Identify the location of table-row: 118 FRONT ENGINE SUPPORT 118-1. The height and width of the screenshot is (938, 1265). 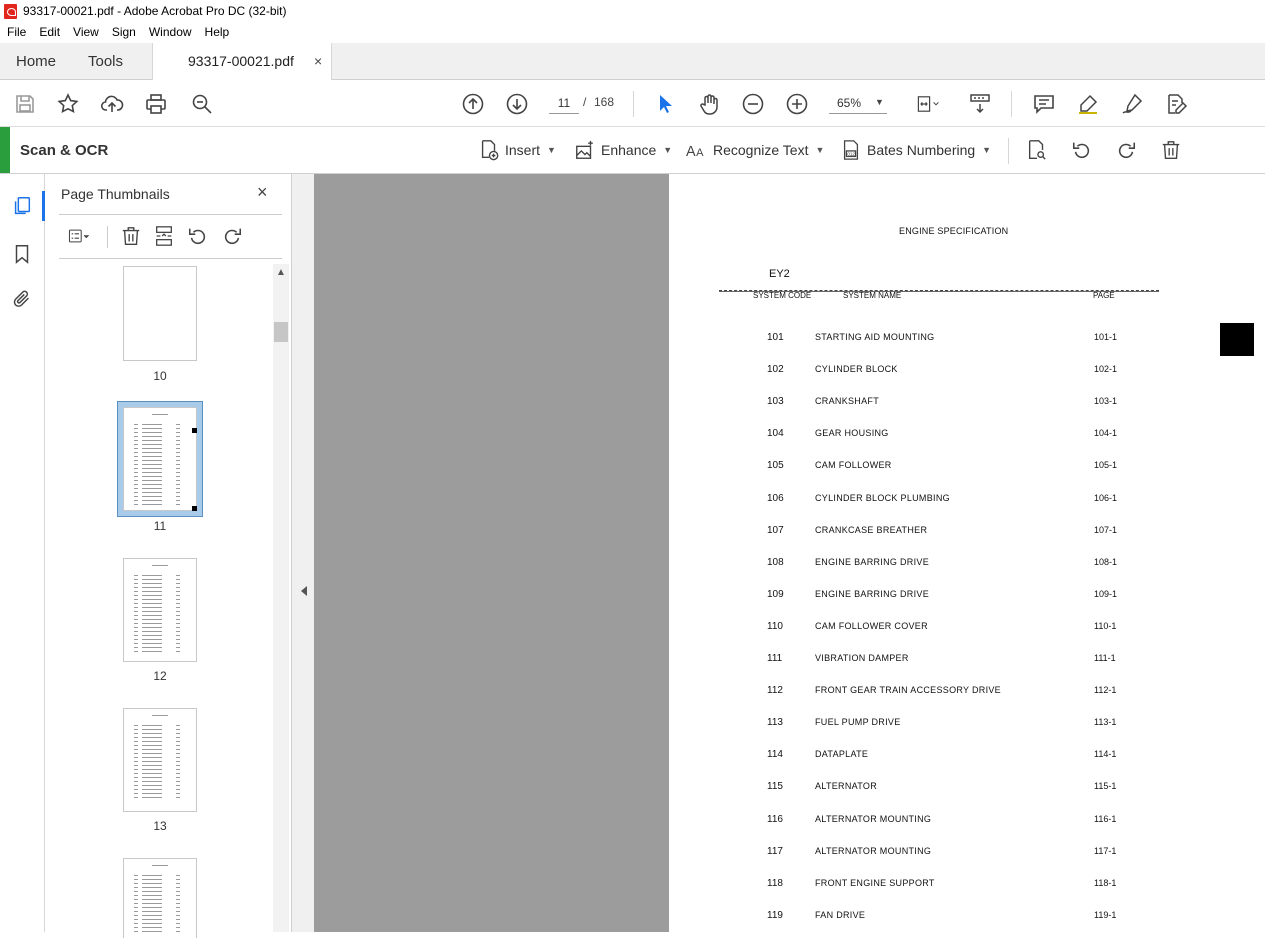
(962, 885).